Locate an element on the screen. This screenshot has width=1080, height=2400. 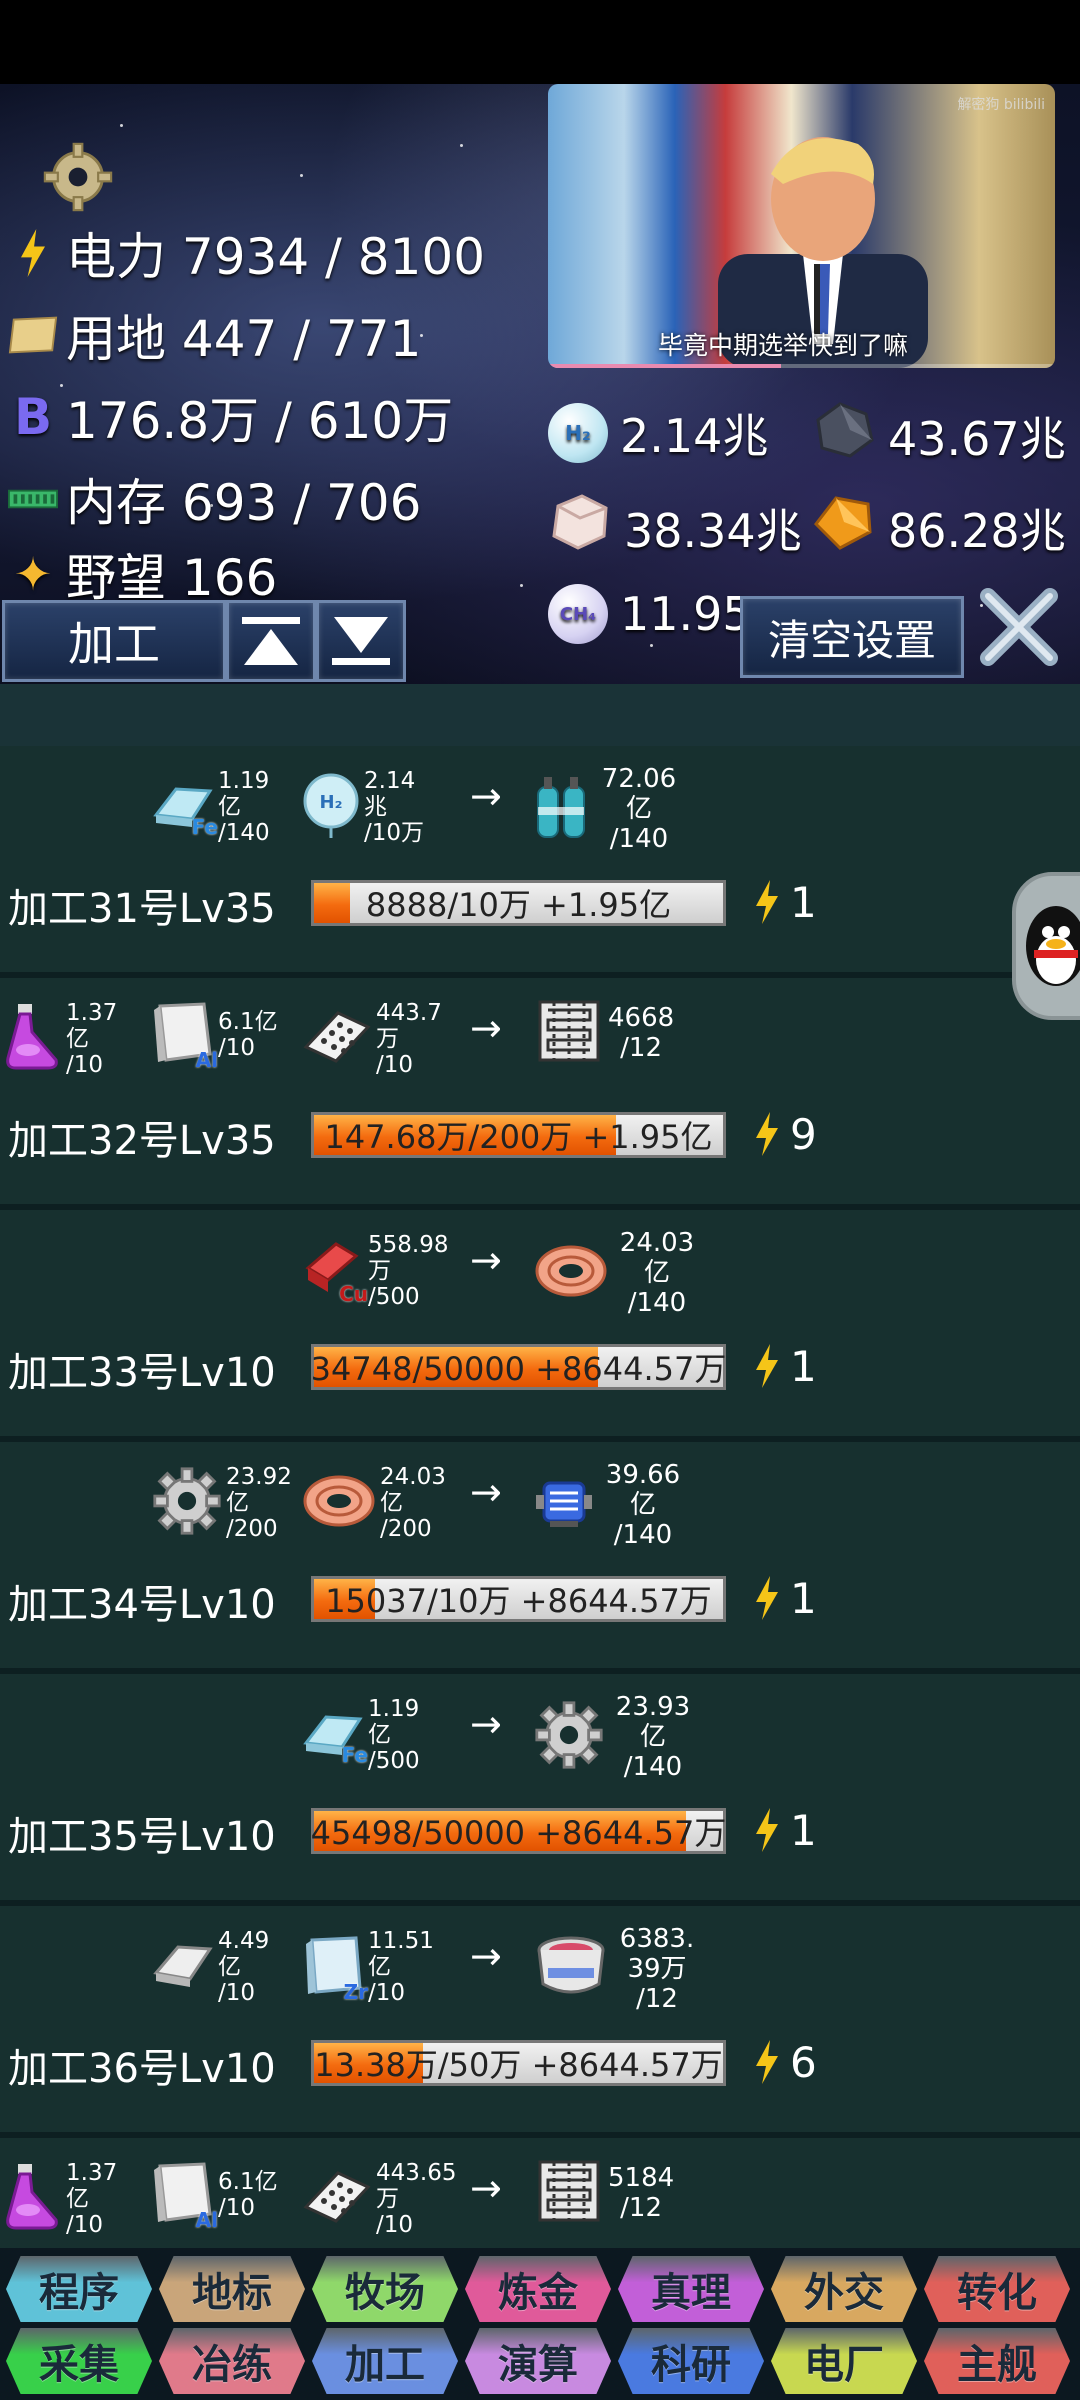
settings-gear-icon is located at coordinates (78, 177).